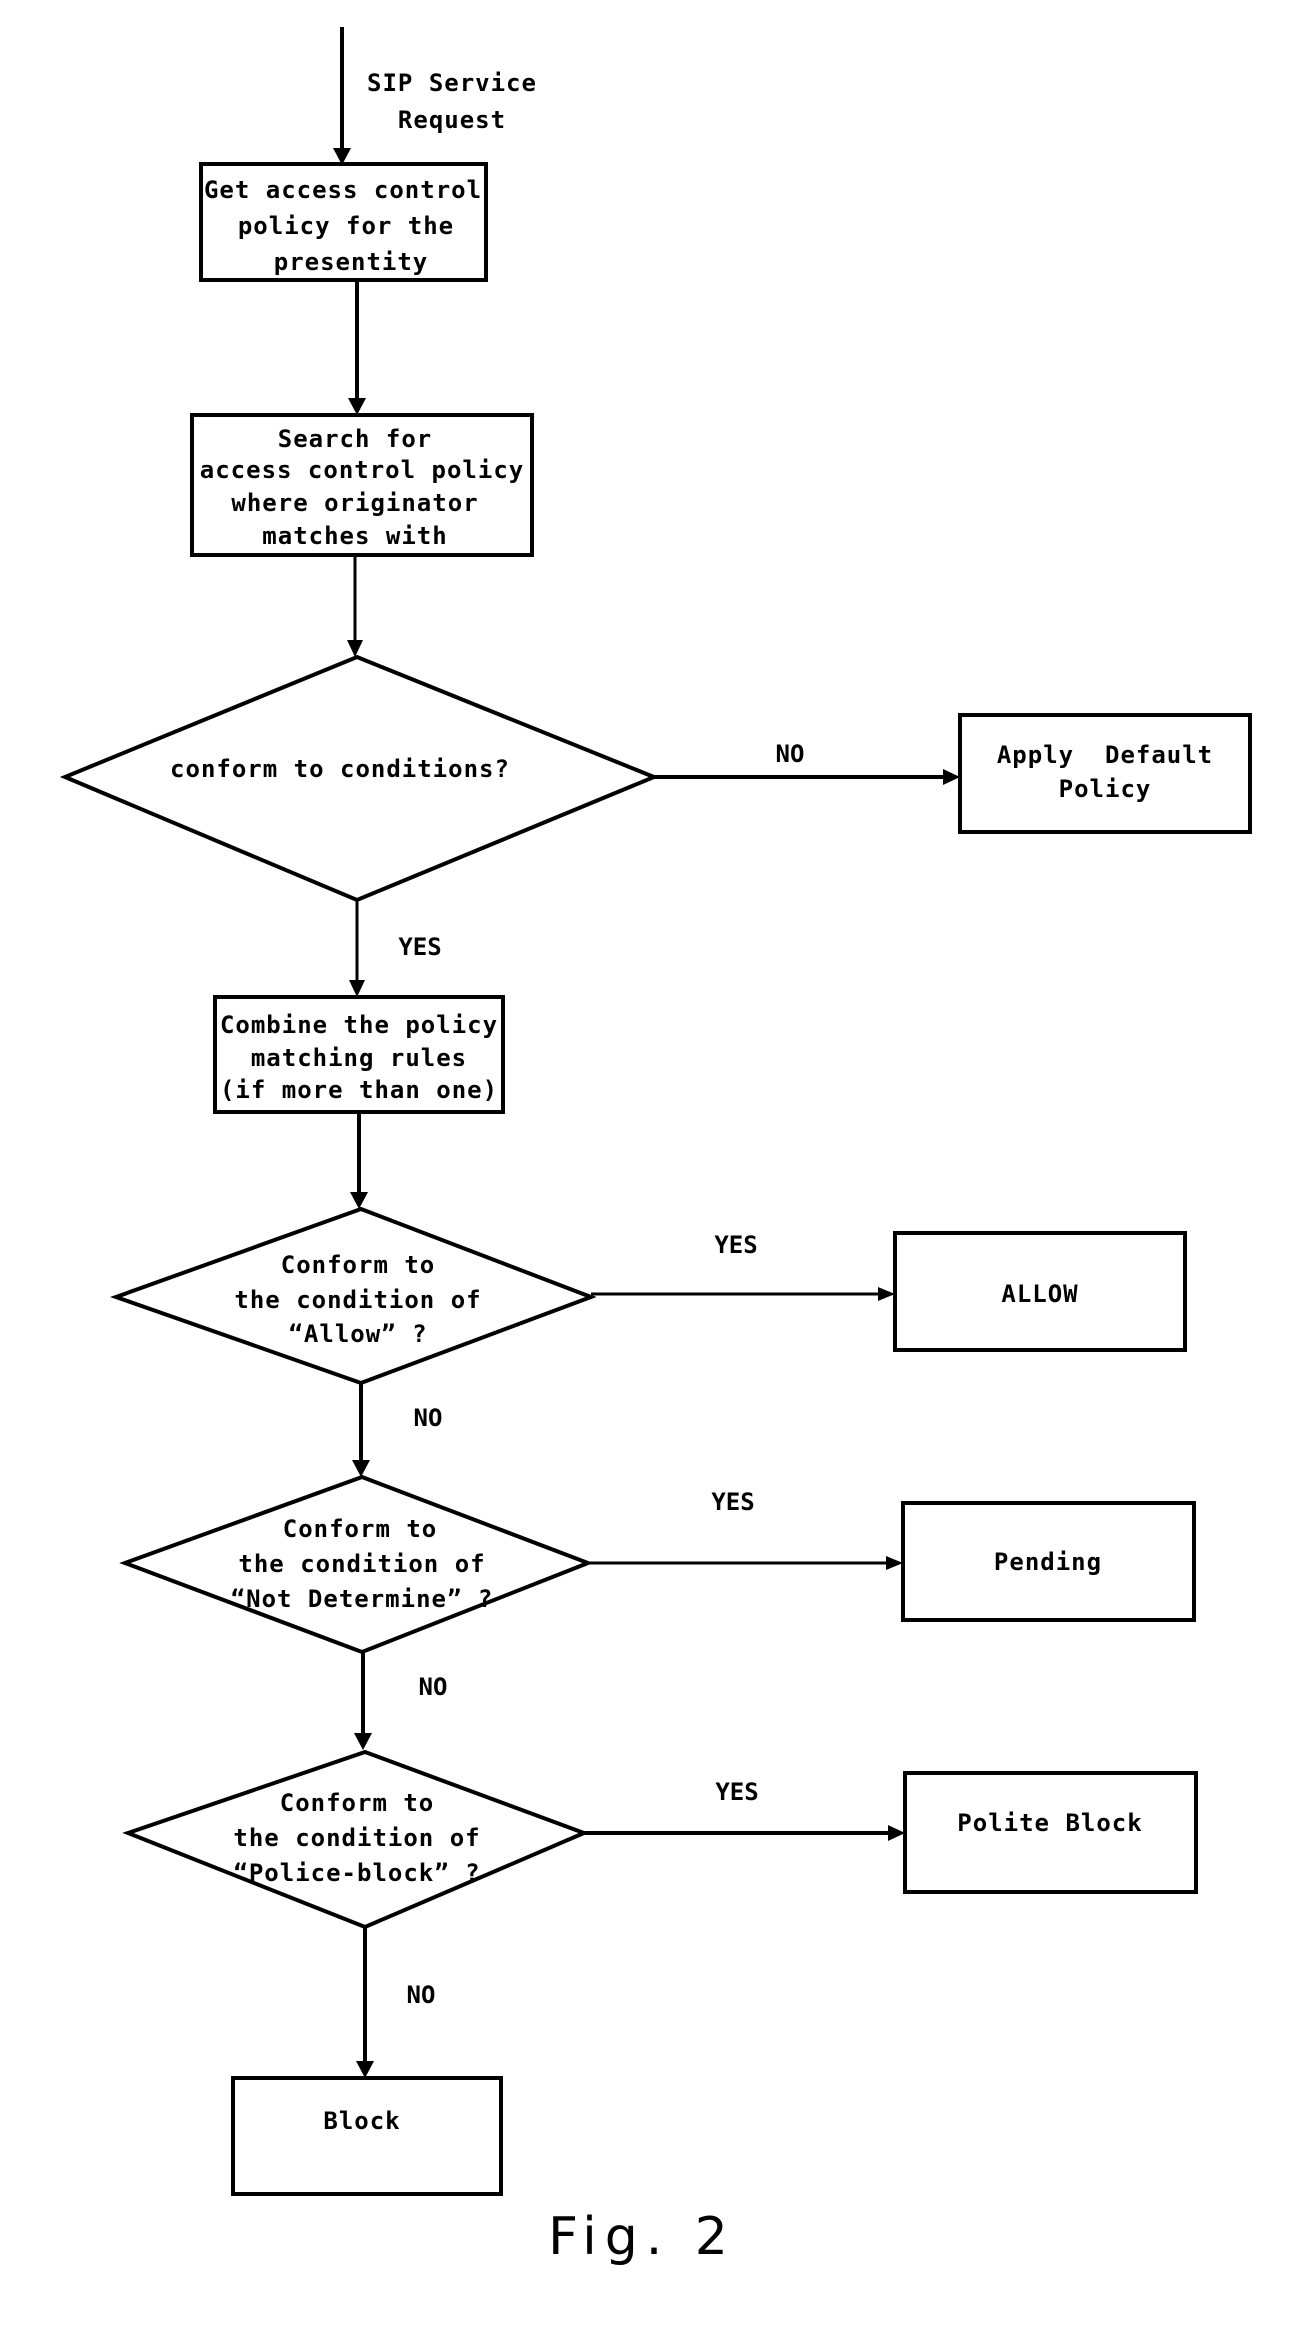  Describe the element at coordinates (343, 190) in the screenshot. I see `node-label-line: Get access control` at that location.